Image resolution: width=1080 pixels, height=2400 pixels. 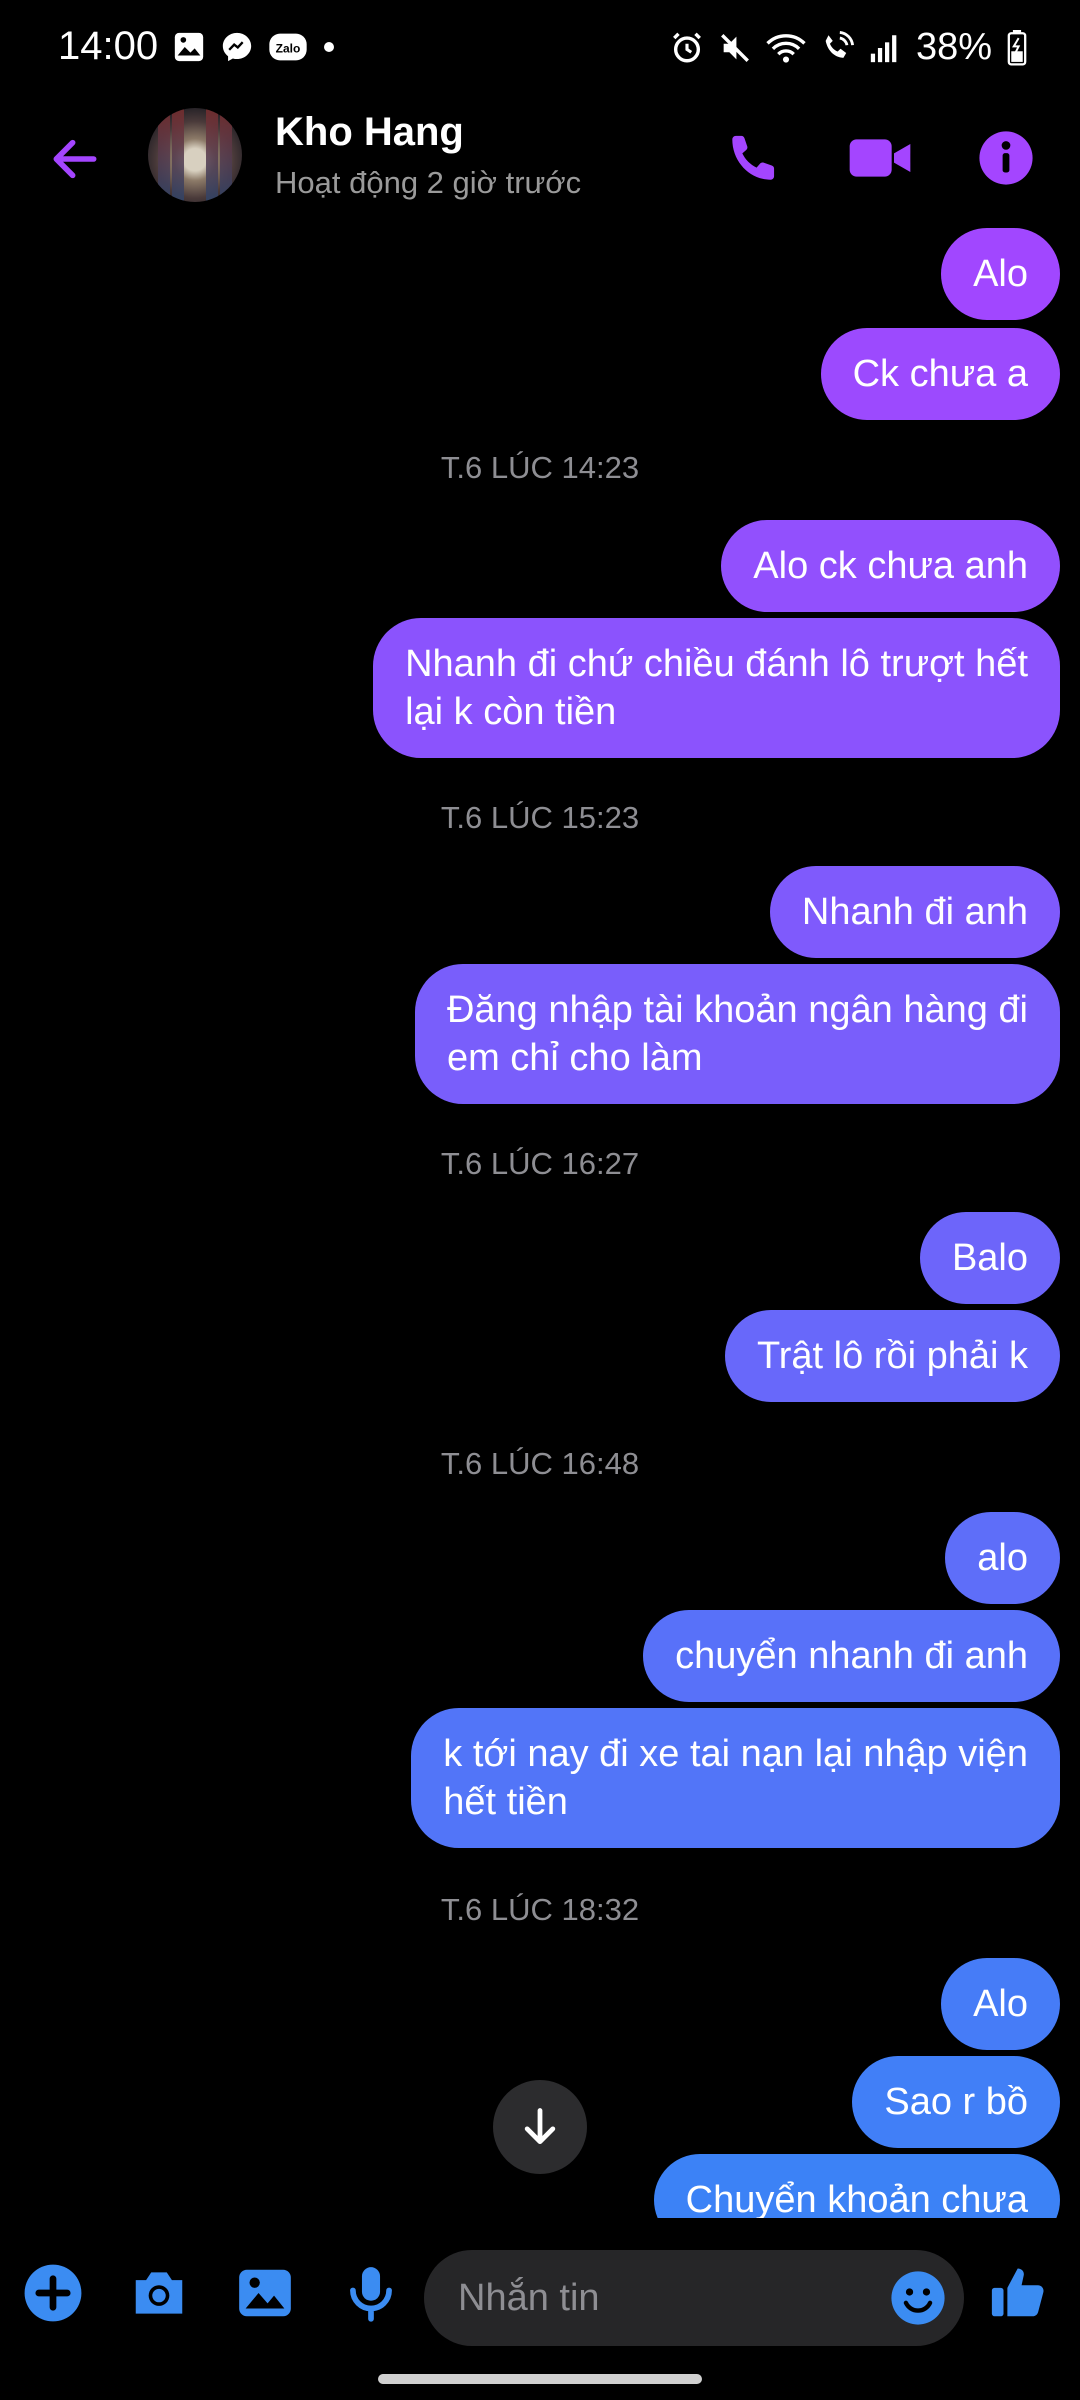 I want to click on camera-icon, so click(x=159, y=2293).